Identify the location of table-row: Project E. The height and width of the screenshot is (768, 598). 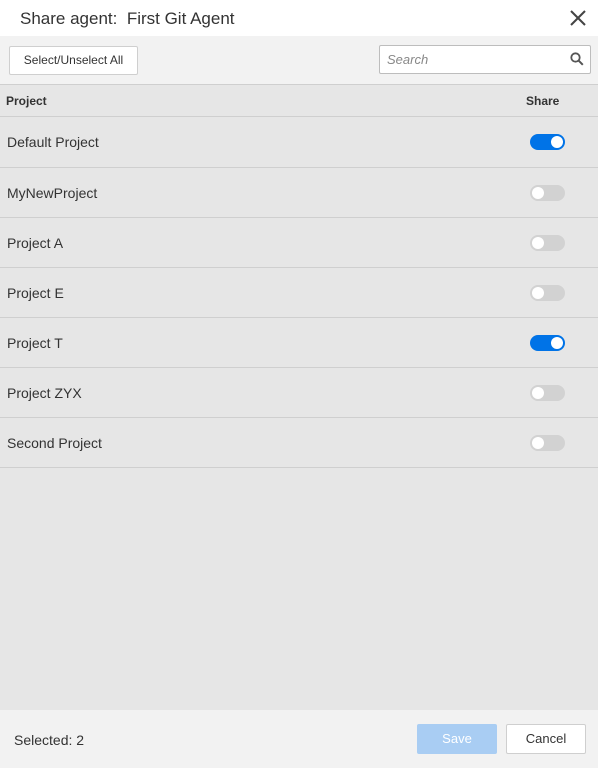
(299, 293).